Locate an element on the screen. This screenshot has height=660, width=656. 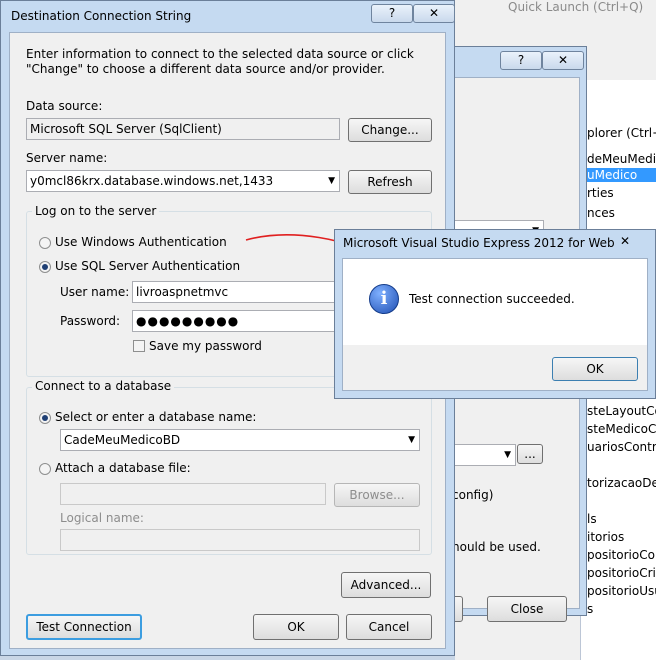
message-box-body: i Test connection succeeded. OK is located at coordinates (495, 324).